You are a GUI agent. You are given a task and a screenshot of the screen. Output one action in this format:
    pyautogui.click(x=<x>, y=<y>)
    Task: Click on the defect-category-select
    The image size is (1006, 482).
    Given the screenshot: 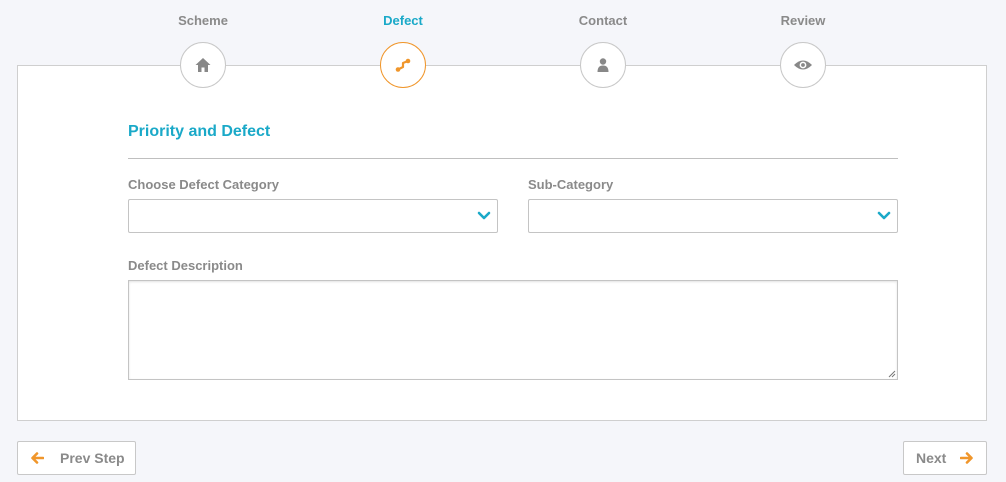 What is the action you would take?
    pyautogui.click(x=313, y=216)
    